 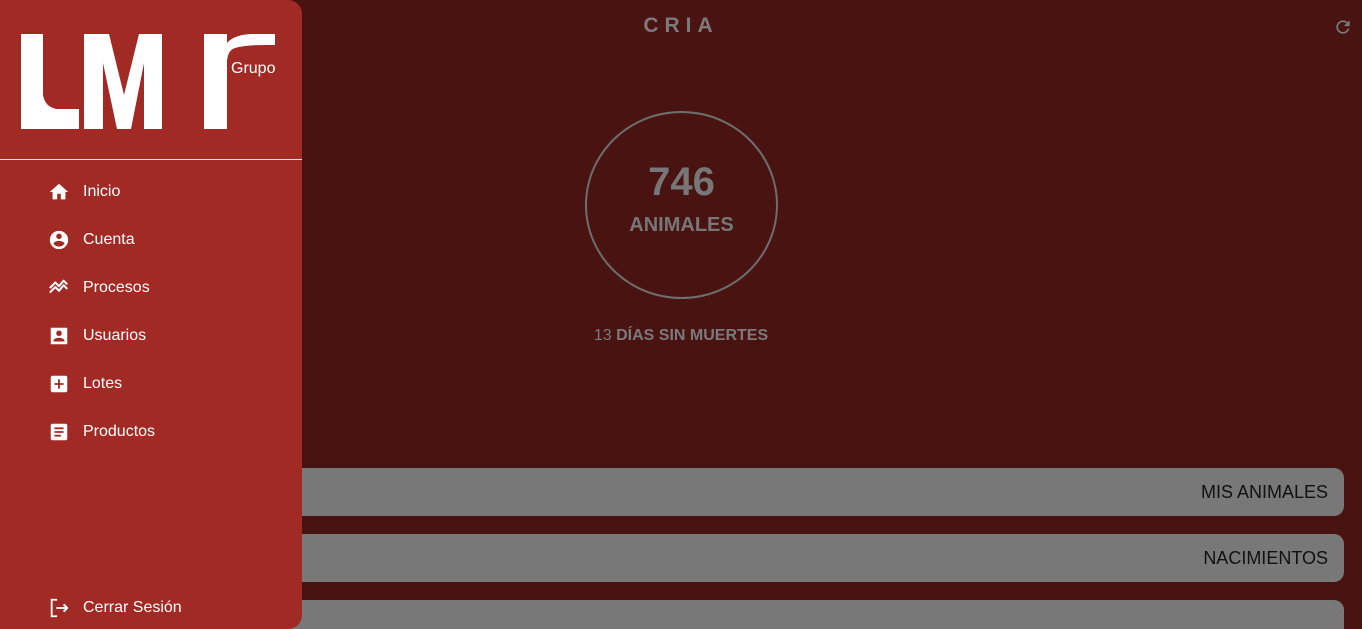 What do you see at coordinates (681, 205) in the screenshot?
I see `animal-counter: 746 ANIMALES` at bounding box center [681, 205].